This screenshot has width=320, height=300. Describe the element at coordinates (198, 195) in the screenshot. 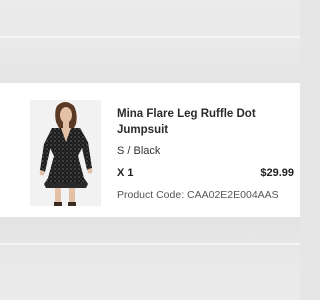

I see `product-code: Product Code: CAA02E2E004AAS` at that location.